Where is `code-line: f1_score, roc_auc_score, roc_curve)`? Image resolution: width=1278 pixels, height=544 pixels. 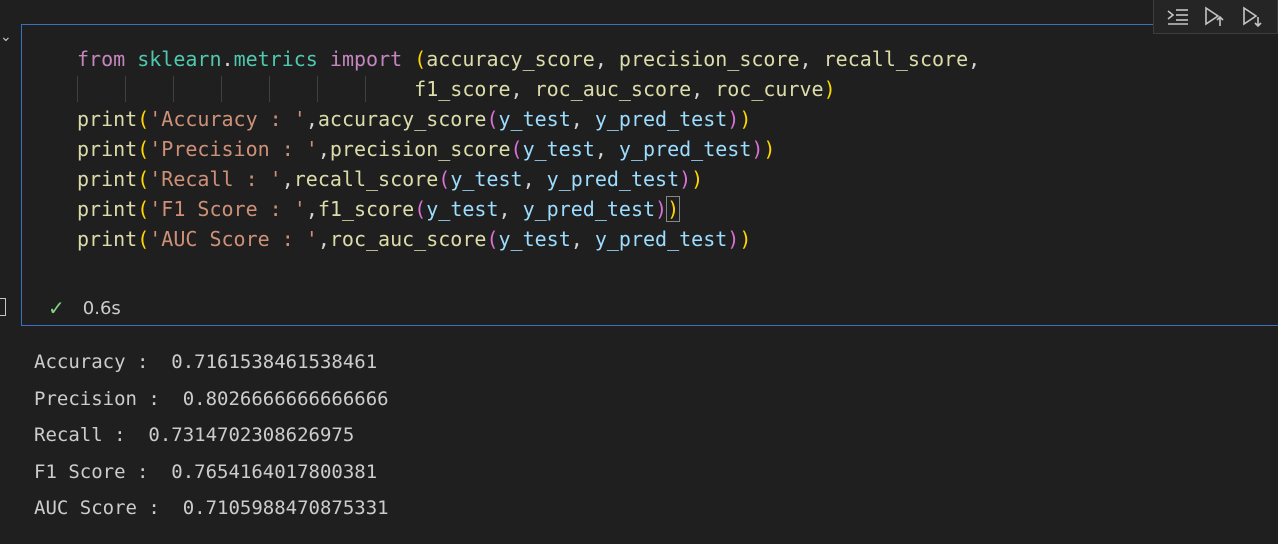
code-line: f1_score, roc_auc_score, roc_curve) is located at coordinates (528, 89).